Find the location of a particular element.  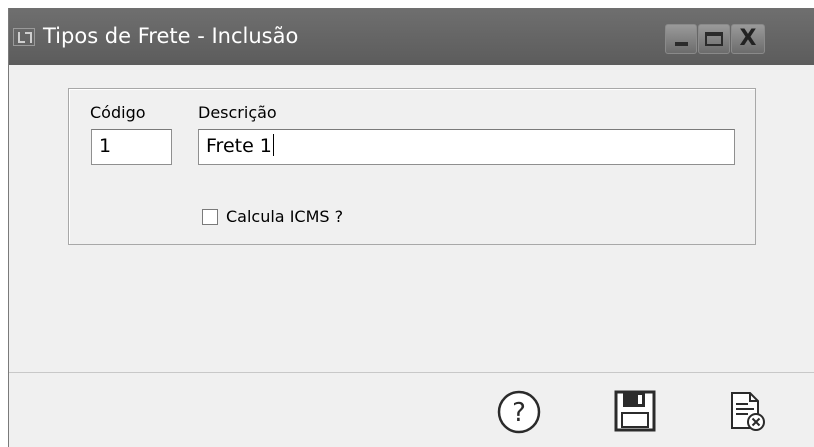

help-button: ? is located at coordinates (519, 412).